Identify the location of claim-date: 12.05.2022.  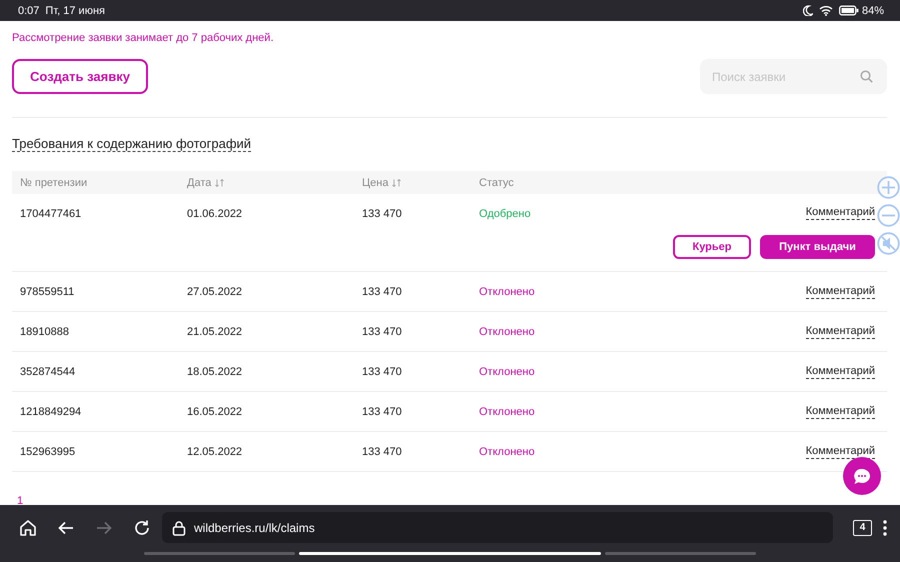
(214, 452).